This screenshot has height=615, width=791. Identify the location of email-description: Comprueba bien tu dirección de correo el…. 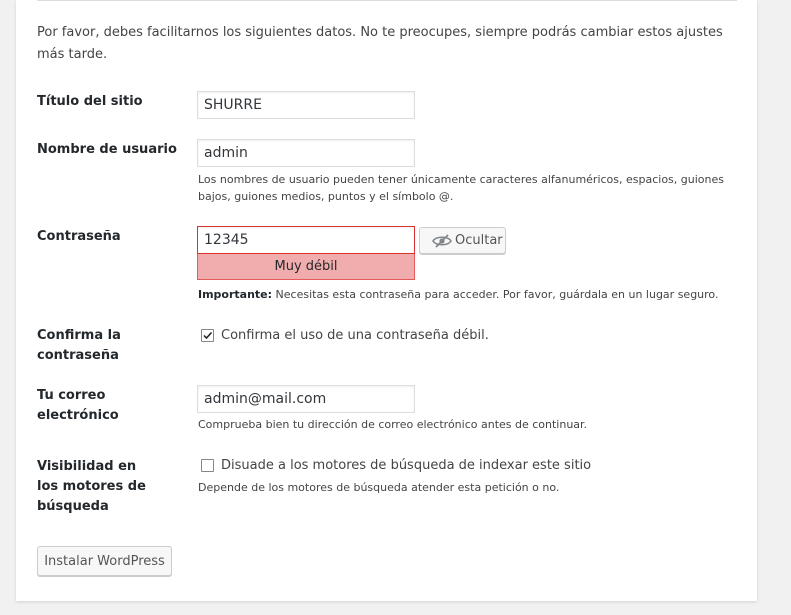
(393, 424).